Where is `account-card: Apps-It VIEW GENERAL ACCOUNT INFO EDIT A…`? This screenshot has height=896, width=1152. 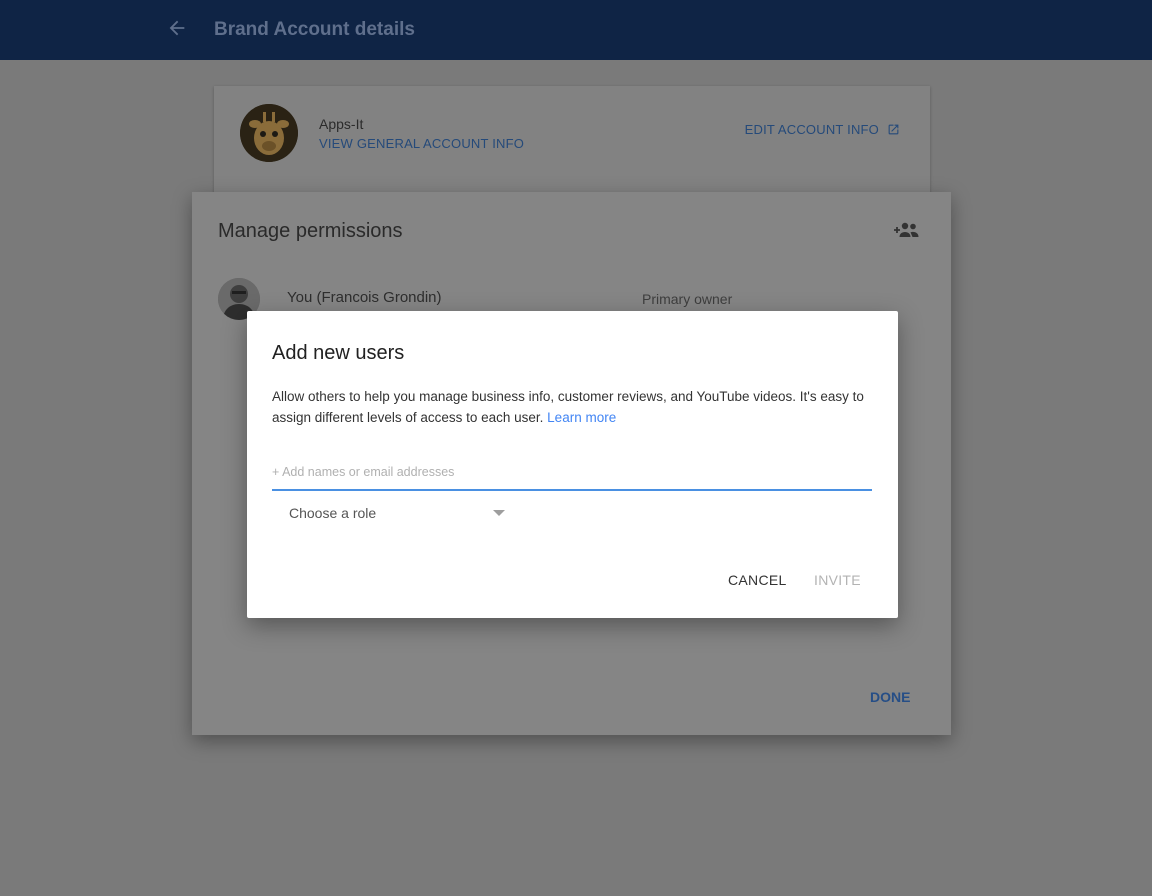
account-card: Apps-It VIEW GENERAL ACCOUNT INFO EDIT A… is located at coordinates (572, 141).